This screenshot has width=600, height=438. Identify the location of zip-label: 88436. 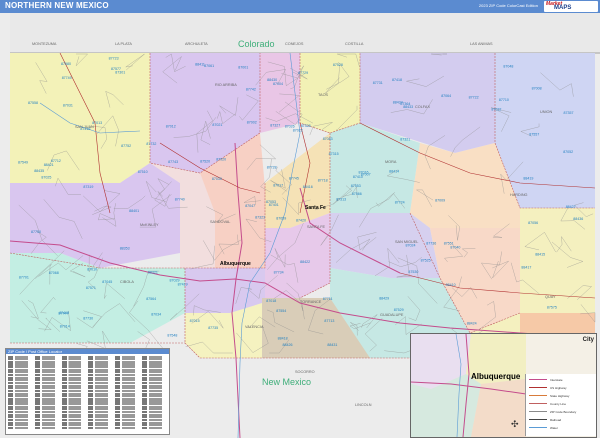
(578, 219).